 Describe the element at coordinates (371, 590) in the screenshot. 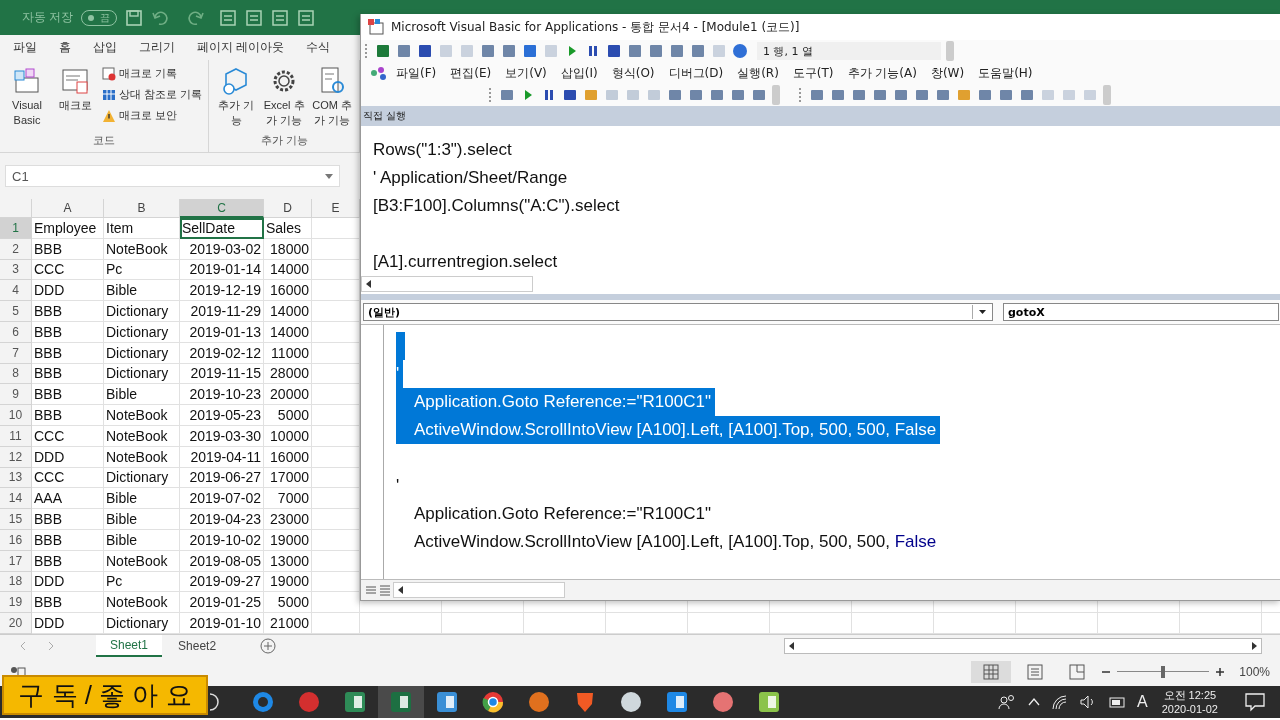

I see `procedure-view-icon` at that location.